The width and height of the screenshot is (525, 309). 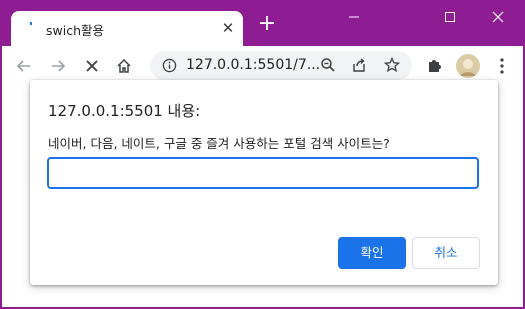 I want to click on maximize-button, so click(x=450, y=18).